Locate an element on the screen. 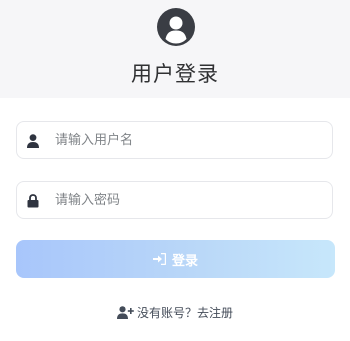 Image resolution: width=350 pixels, height=341 pixels. lock-icon is located at coordinates (33, 201).